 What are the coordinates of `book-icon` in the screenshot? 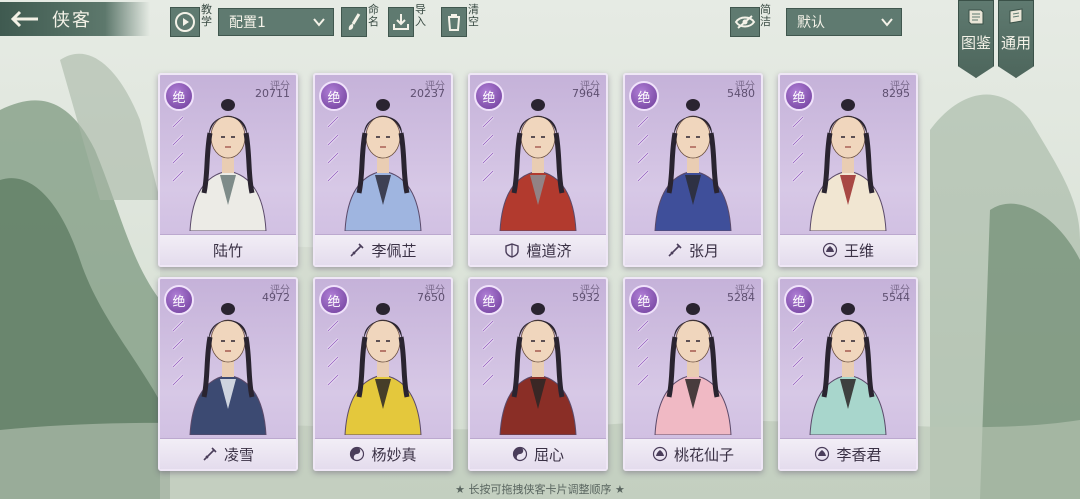 It's located at (976, 17).